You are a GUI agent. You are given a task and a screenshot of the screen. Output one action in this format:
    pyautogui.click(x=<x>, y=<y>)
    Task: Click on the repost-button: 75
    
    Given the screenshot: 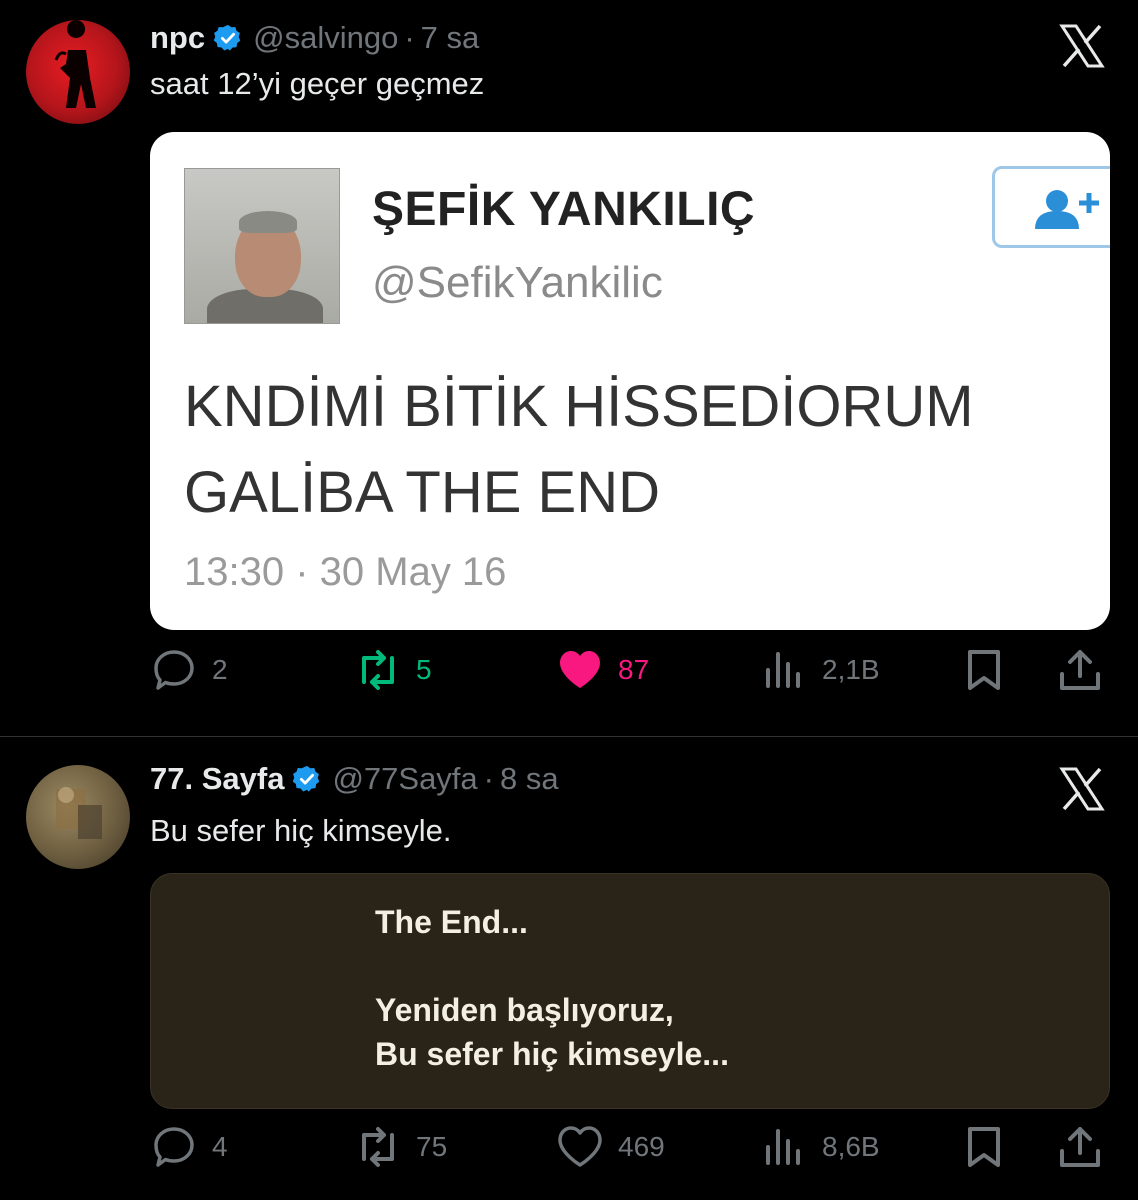 What is the action you would take?
    pyautogui.click(x=400, y=1147)
    